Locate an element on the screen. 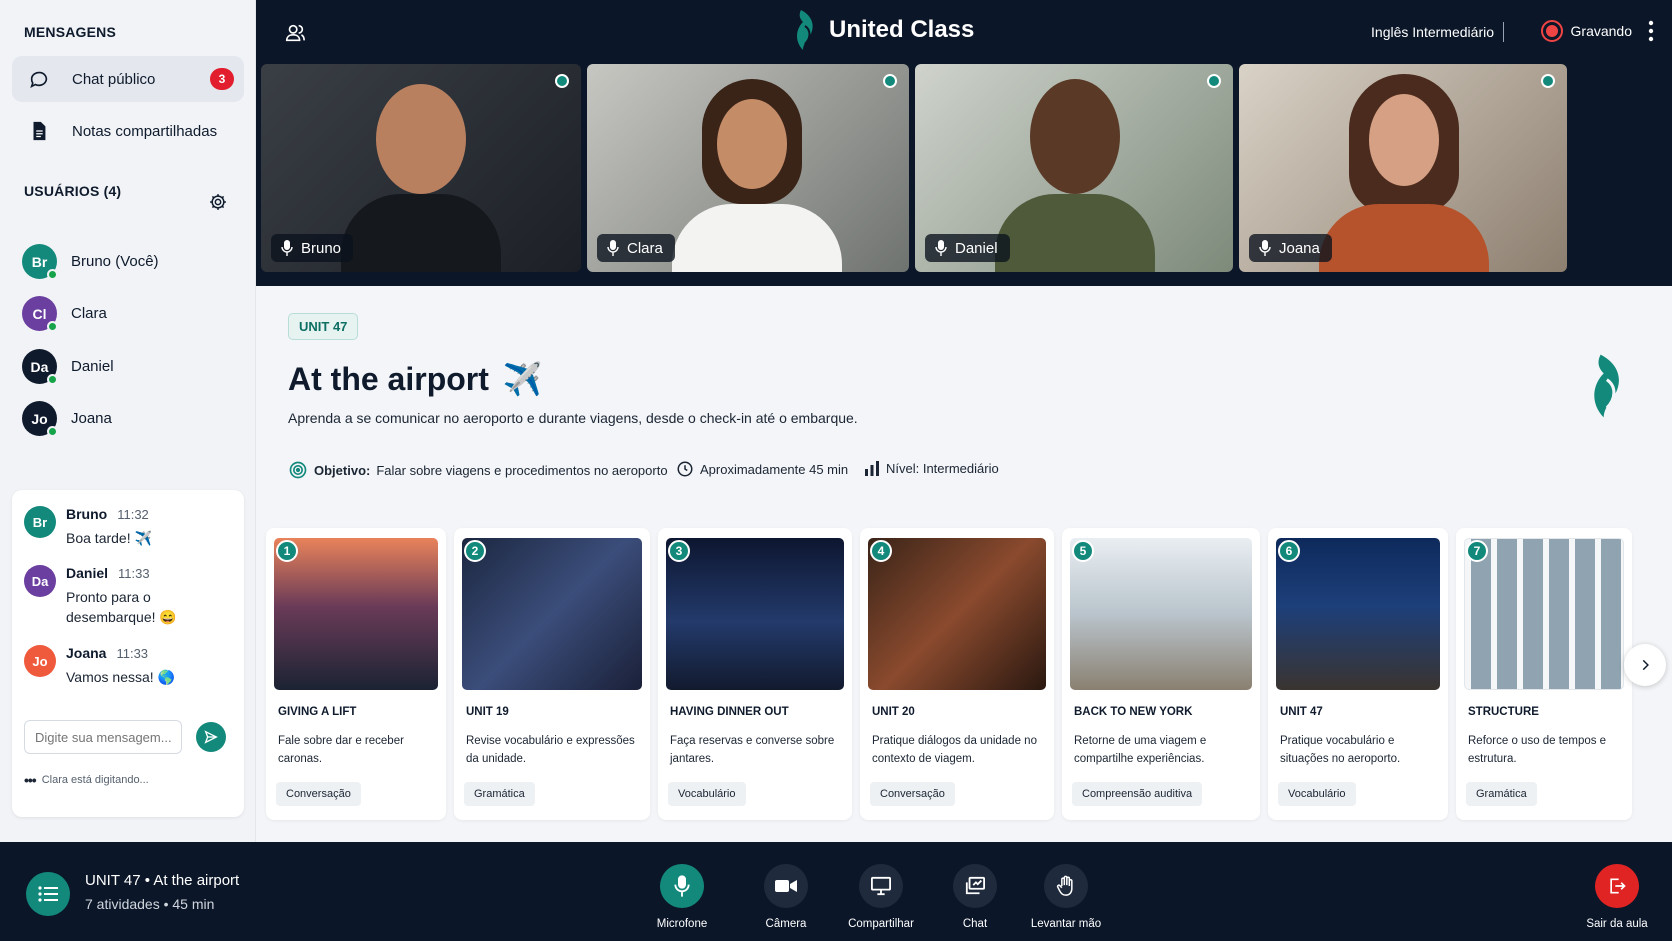  microphone-button: Microfone is located at coordinates (682, 897).